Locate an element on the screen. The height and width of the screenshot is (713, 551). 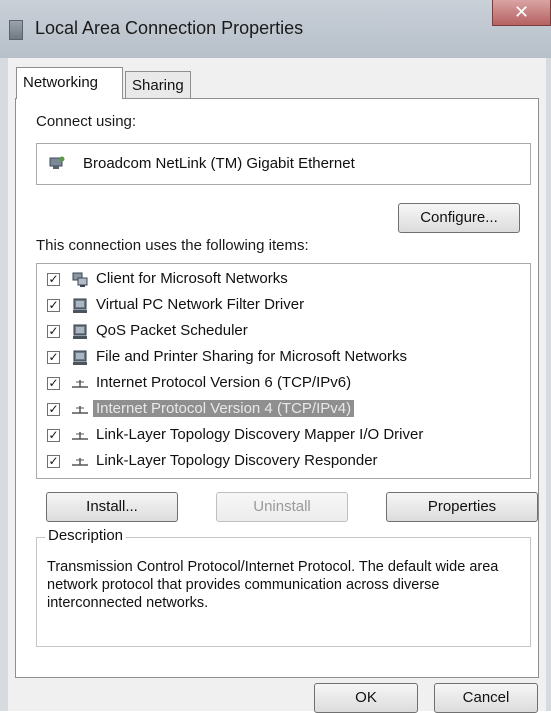
description-legend: Description is located at coordinates (86, 535).